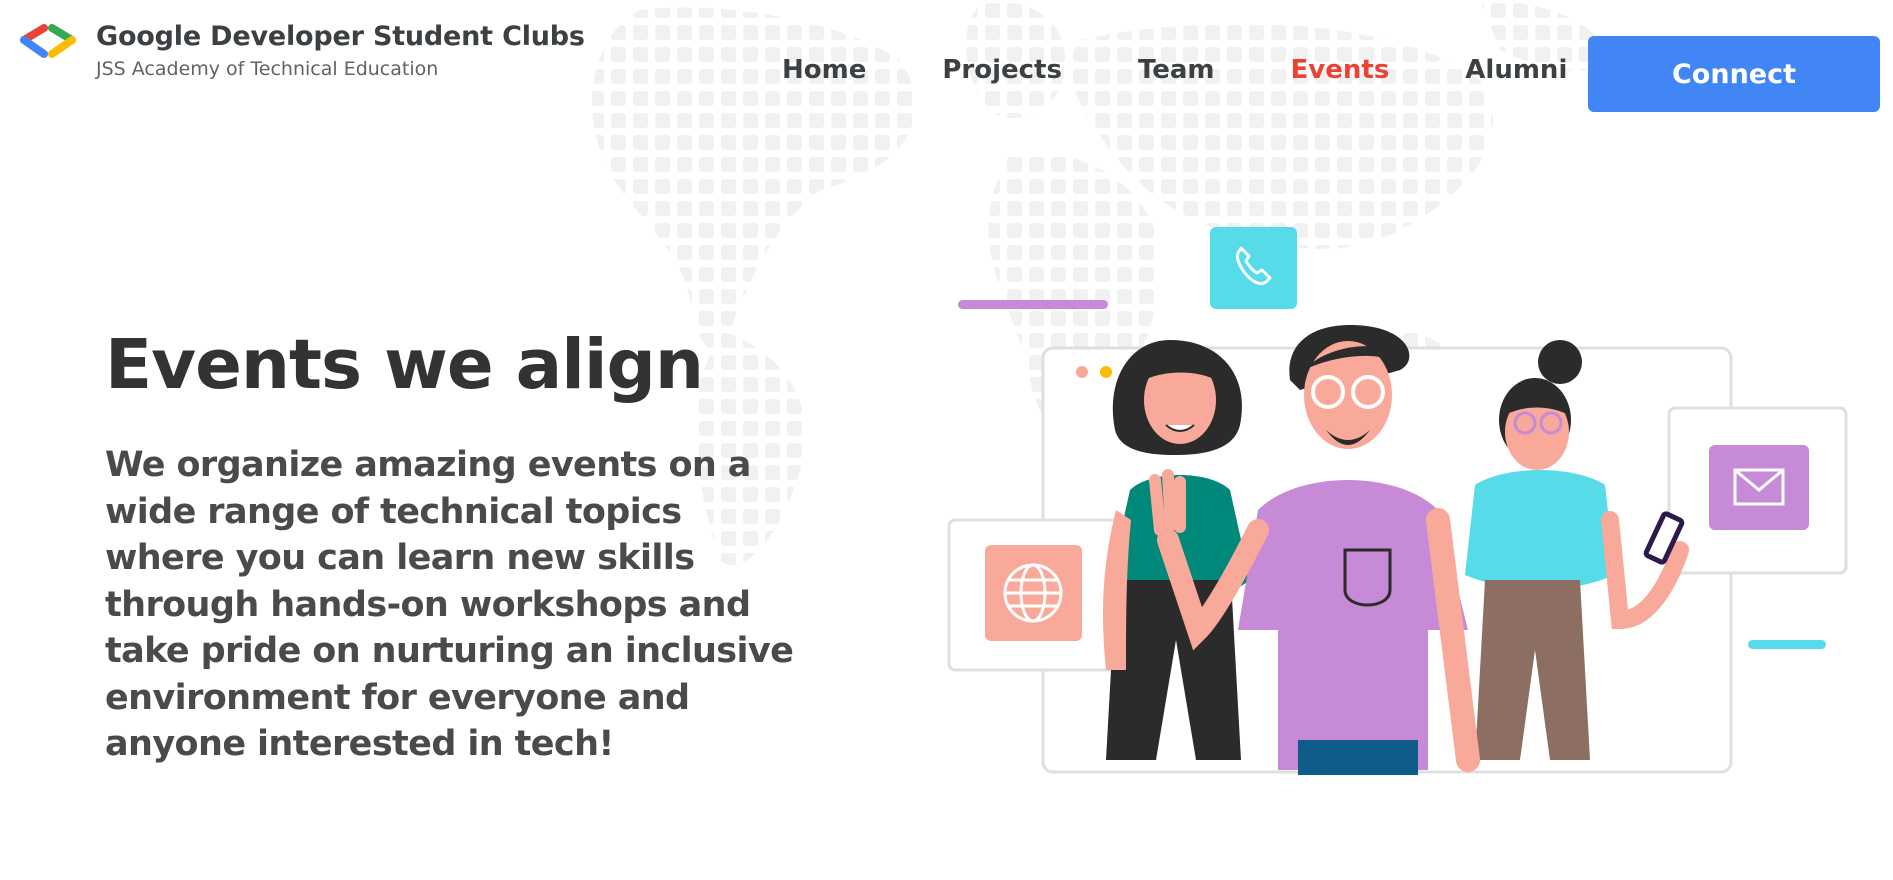 This screenshot has width=1893, height=880. Describe the element at coordinates (1340, 70) in the screenshot. I see `nav-item-events: Events` at that location.